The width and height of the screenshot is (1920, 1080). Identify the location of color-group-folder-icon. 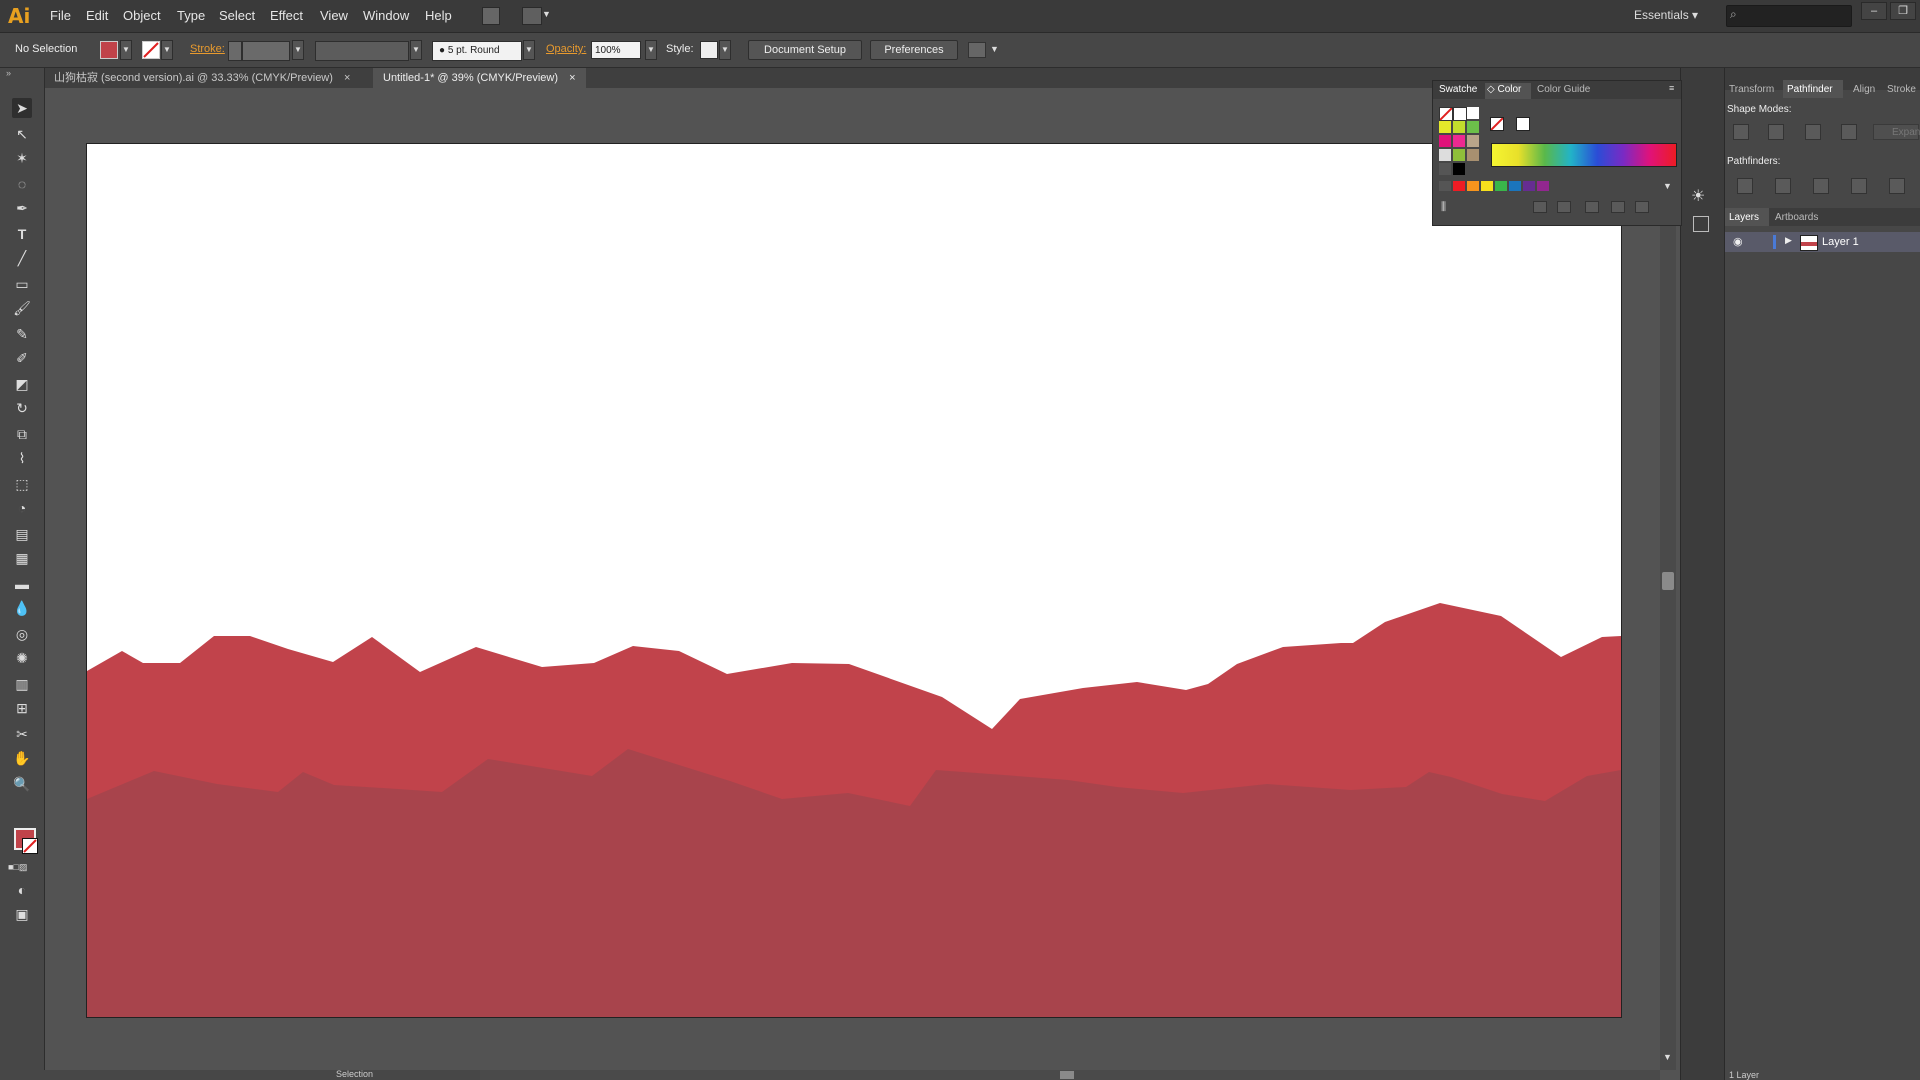
(1445, 186).